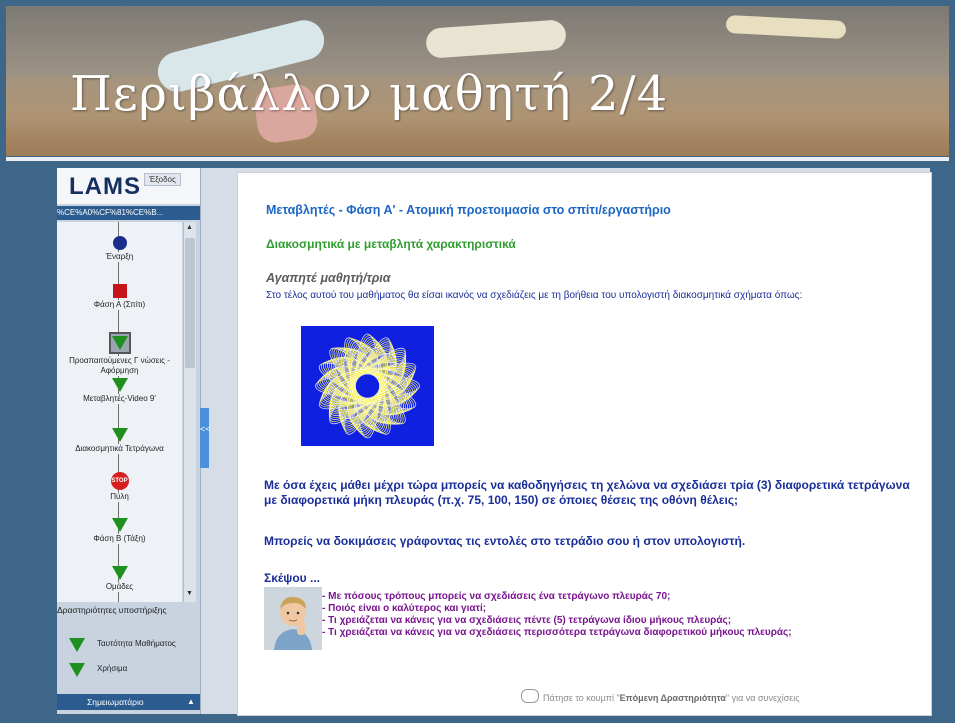  Describe the element at coordinates (119, 257) in the screenshot. I see `node-label: Έναρξη` at that location.